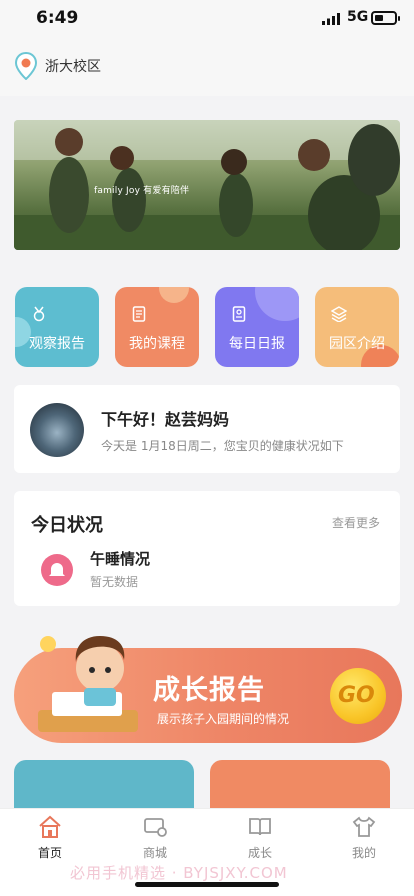 This screenshot has height=896, width=414. What do you see at coordinates (39, 314) in the screenshot?
I see `medal-icon` at bounding box center [39, 314].